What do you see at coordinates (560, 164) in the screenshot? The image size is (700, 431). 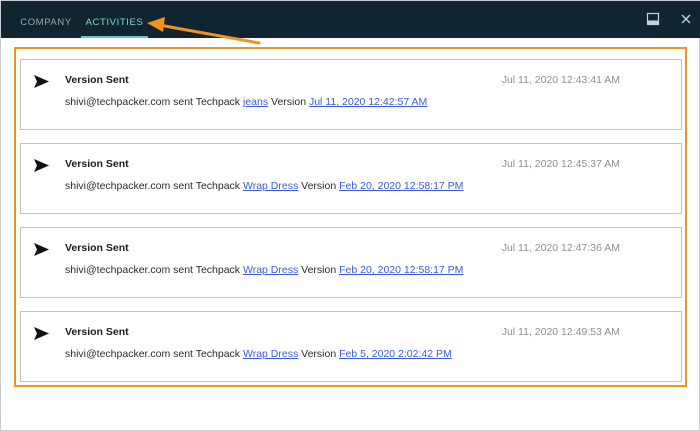 I see `activity-timestamp: Jul 11, 2020 12:45:37 AM` at bounding box center [560, 164].